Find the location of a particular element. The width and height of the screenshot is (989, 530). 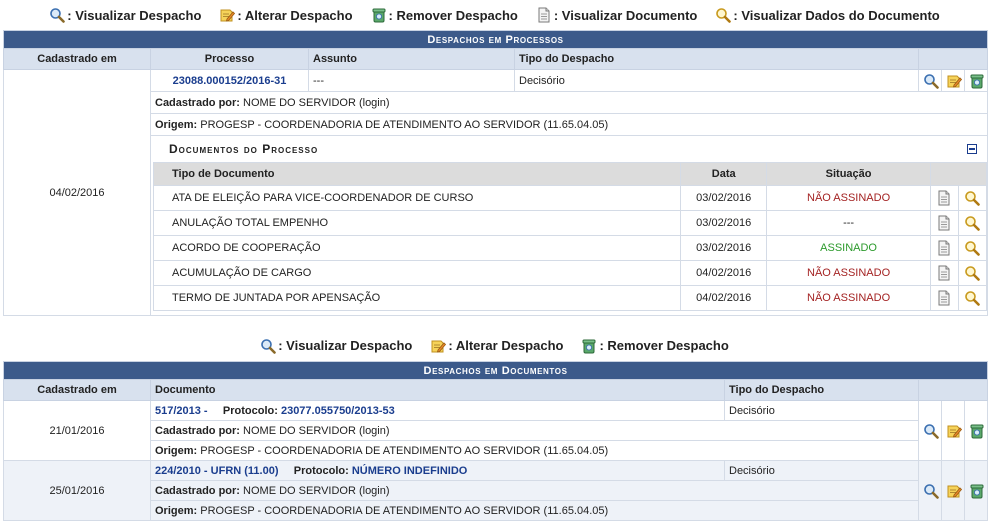

documento-tipo: ACUMULAÇÃO DE CARGO is located at coordinates (417, 273).